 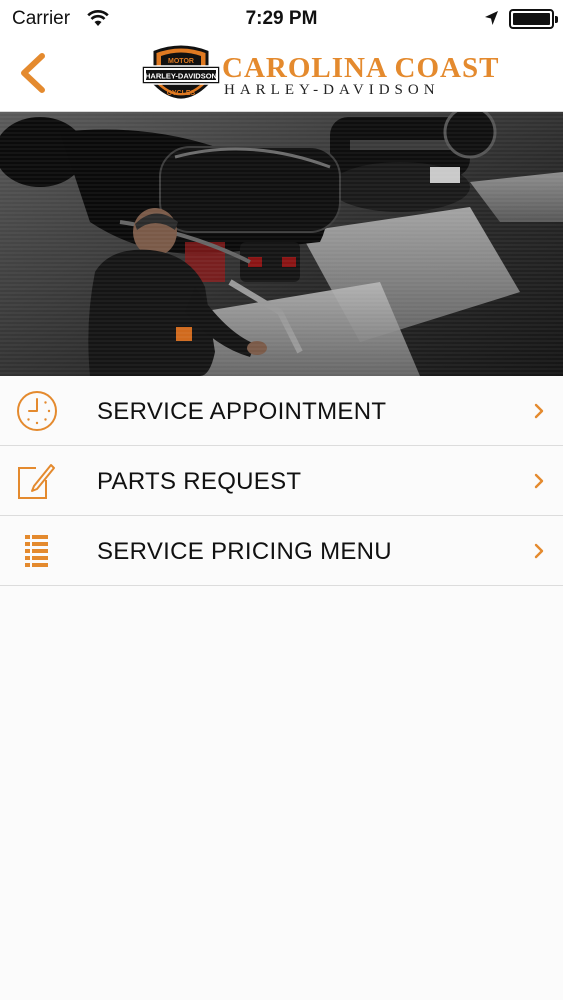 What do you see at coordinates (181, 61) in the screenshot?
I see `svg-text: MOTOR` at bounding box center [181, 61].